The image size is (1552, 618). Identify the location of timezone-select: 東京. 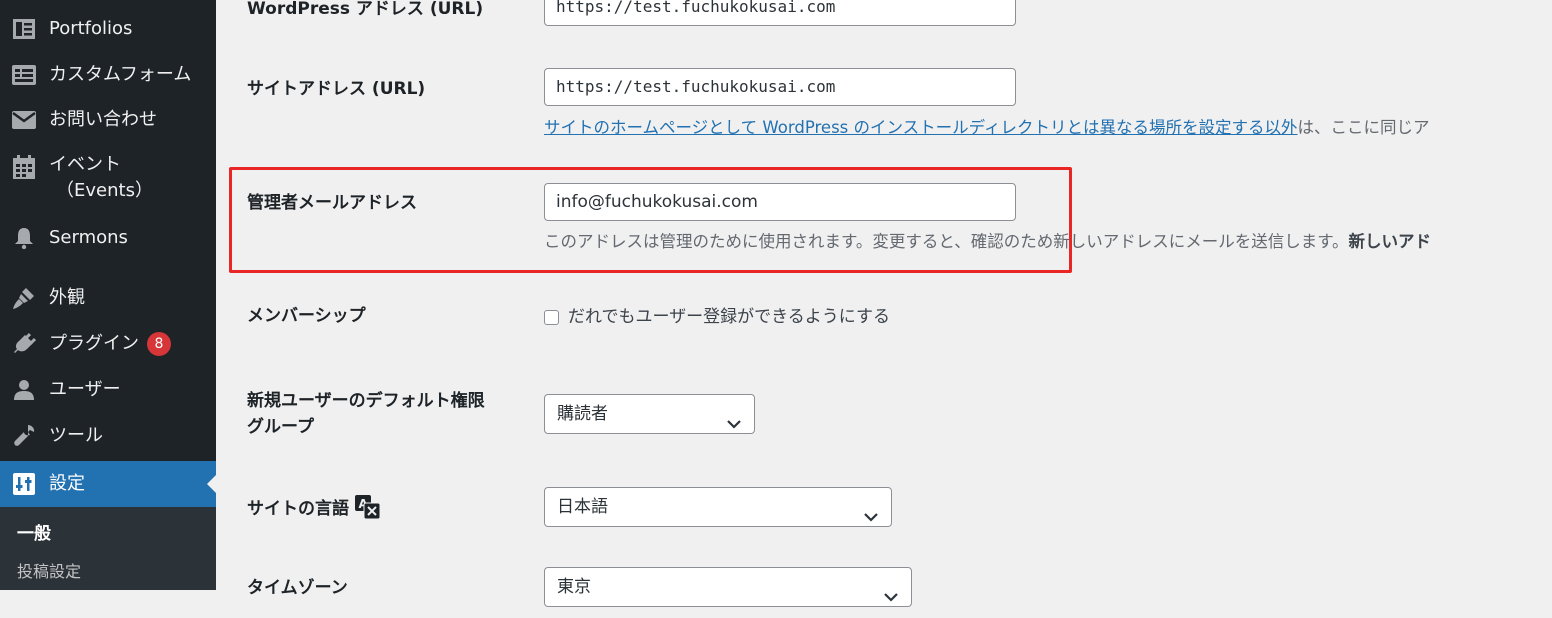
(728, 587).